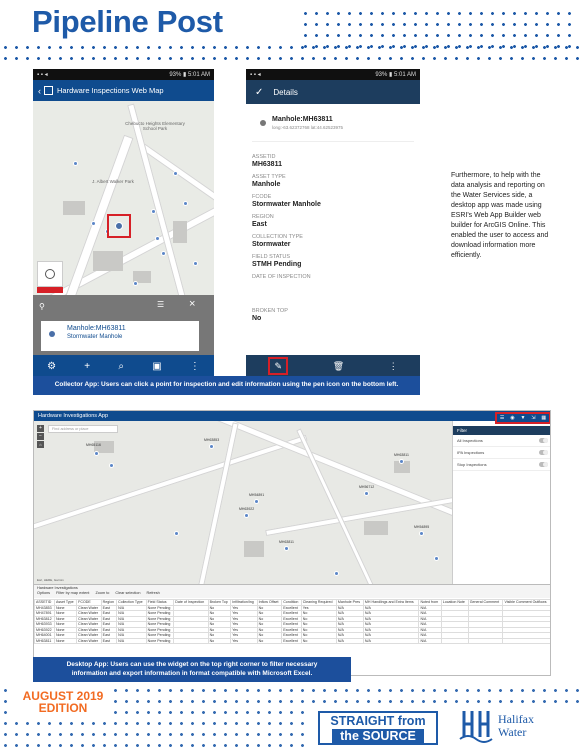 The image size is (584, 755). Describe the element at coordinates (349, 602) in the screenshot. I see `column-header: Manhole Pres` at that location.